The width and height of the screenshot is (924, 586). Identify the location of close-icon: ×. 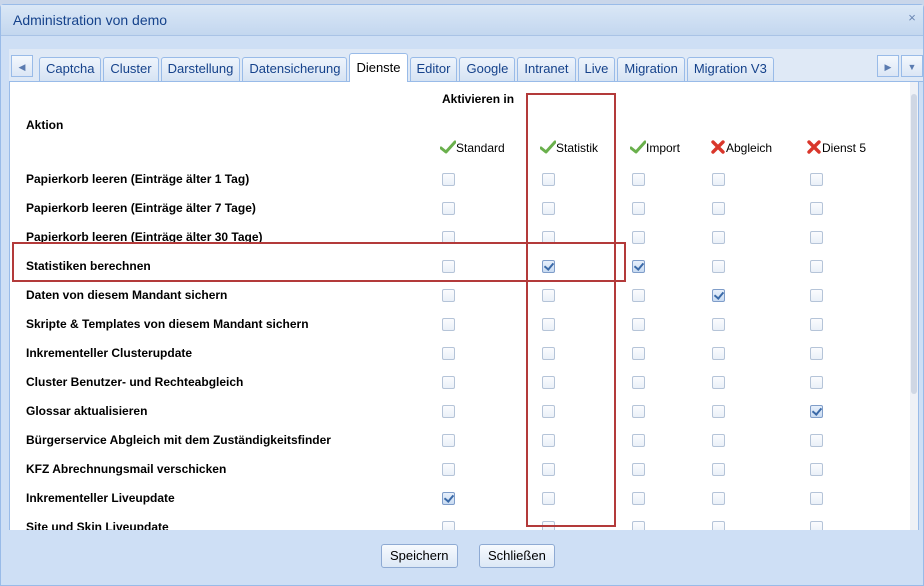
(912, 18).